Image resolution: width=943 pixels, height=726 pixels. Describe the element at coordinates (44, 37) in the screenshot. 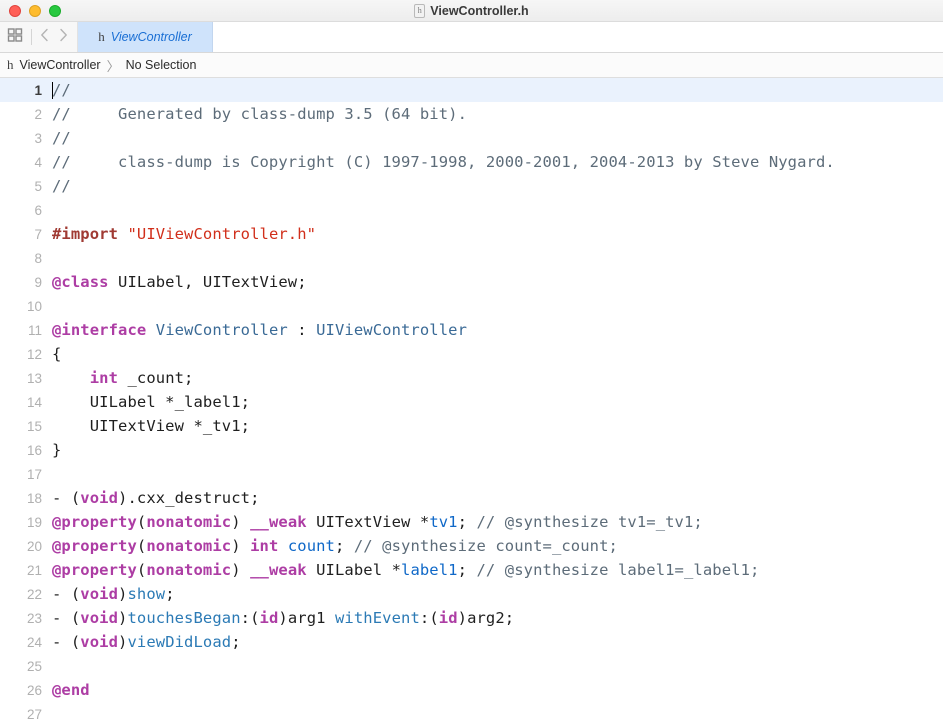

I see `chevron-left-icon` at that location.